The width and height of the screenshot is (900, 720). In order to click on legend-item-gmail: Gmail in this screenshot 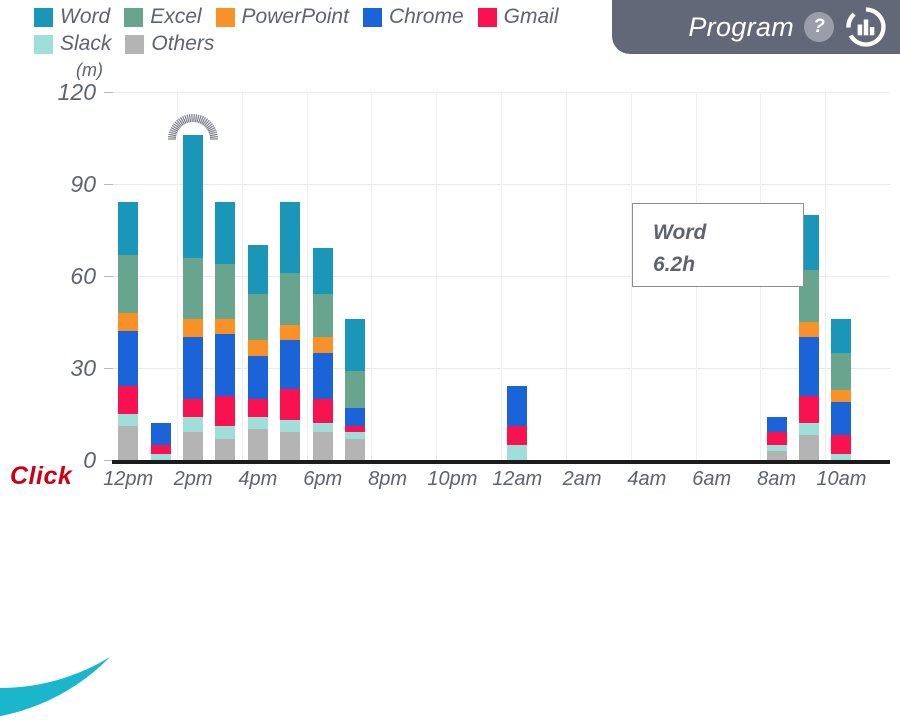, I will do `click(518, 17)`.